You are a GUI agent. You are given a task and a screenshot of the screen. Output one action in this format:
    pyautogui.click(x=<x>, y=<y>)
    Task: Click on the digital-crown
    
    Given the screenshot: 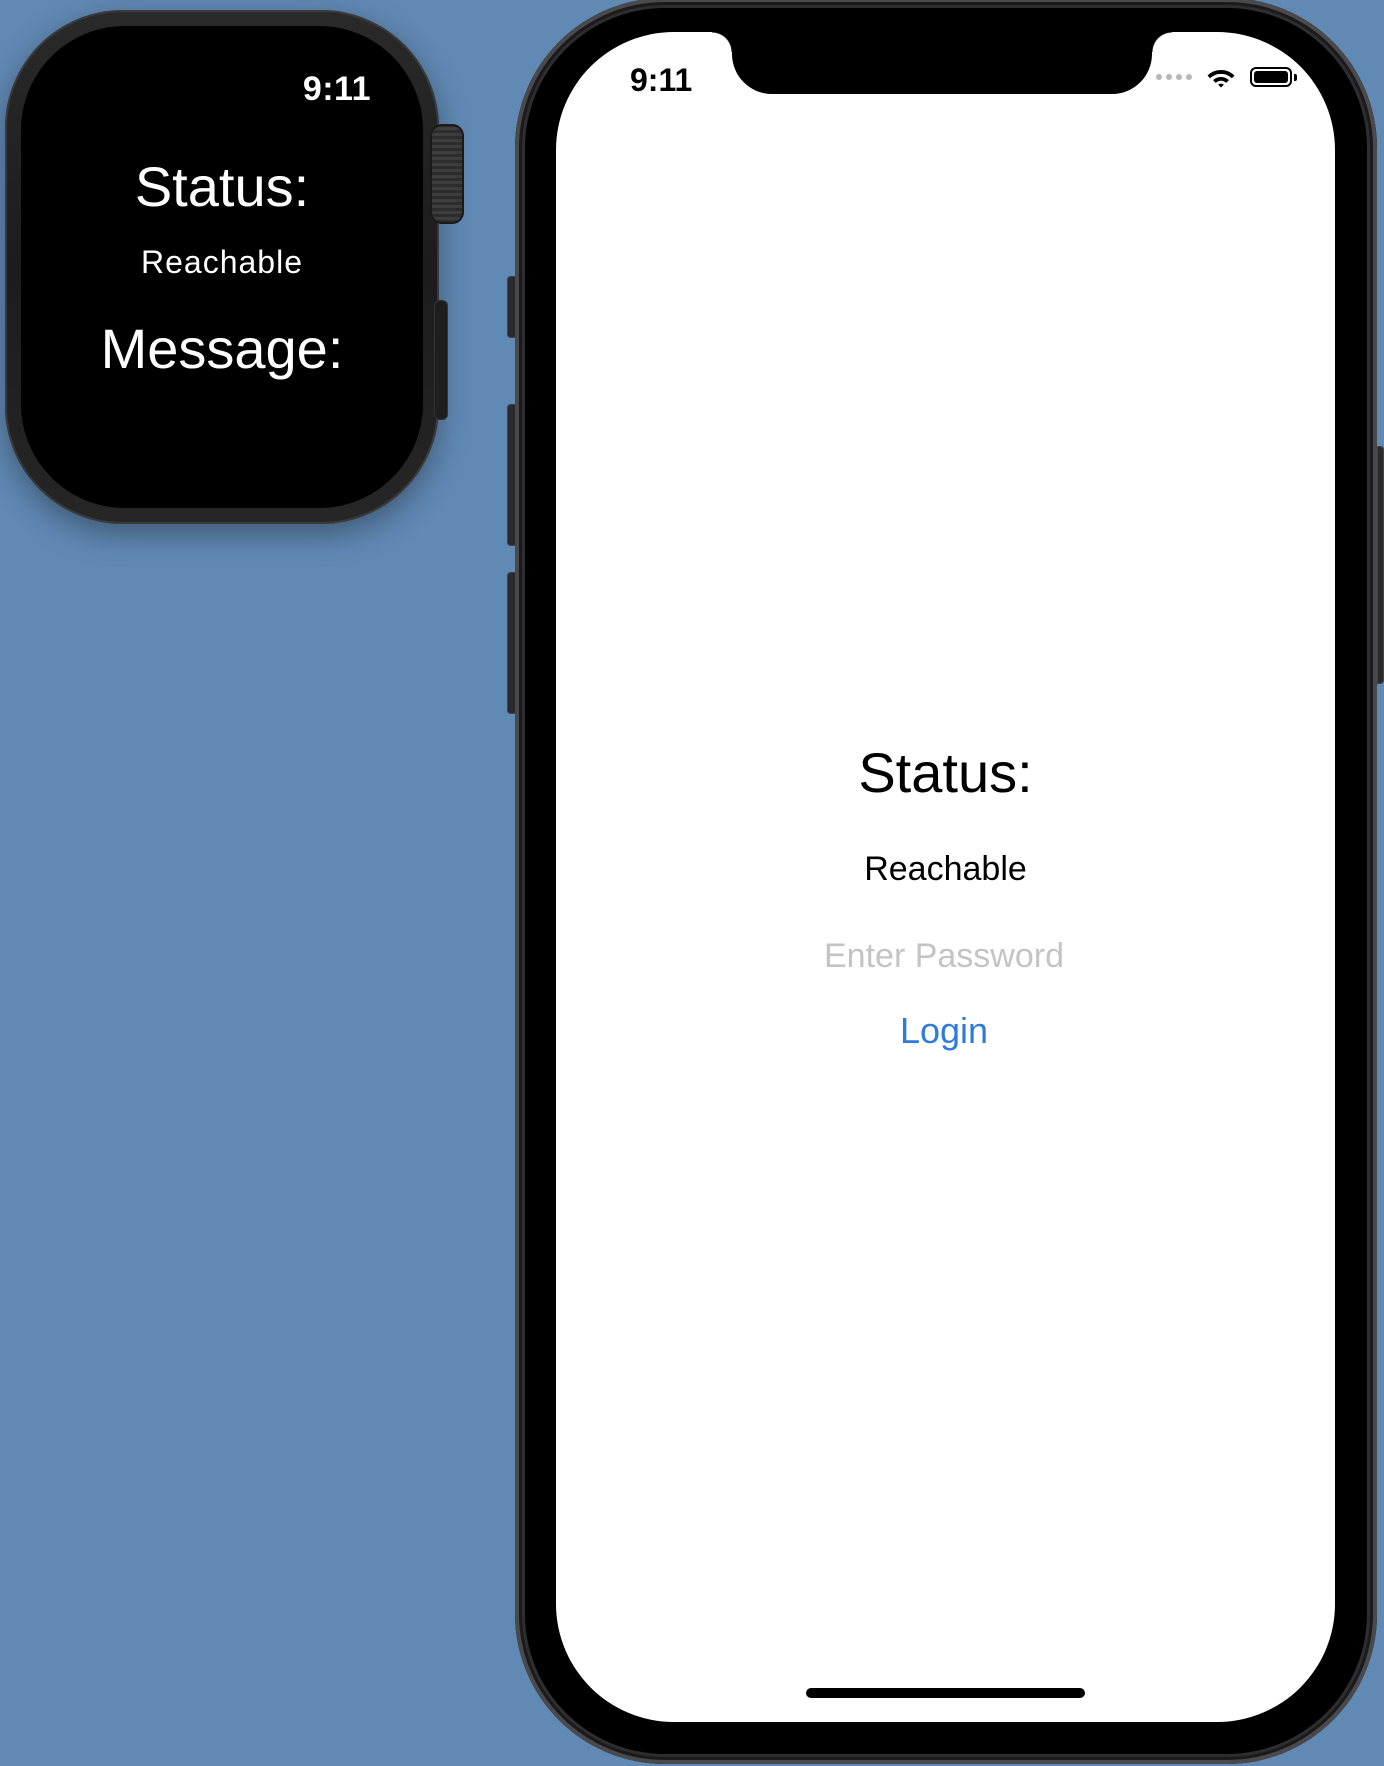 What is the action you would take?
    pyautogui.click(x=447, y=174)
    